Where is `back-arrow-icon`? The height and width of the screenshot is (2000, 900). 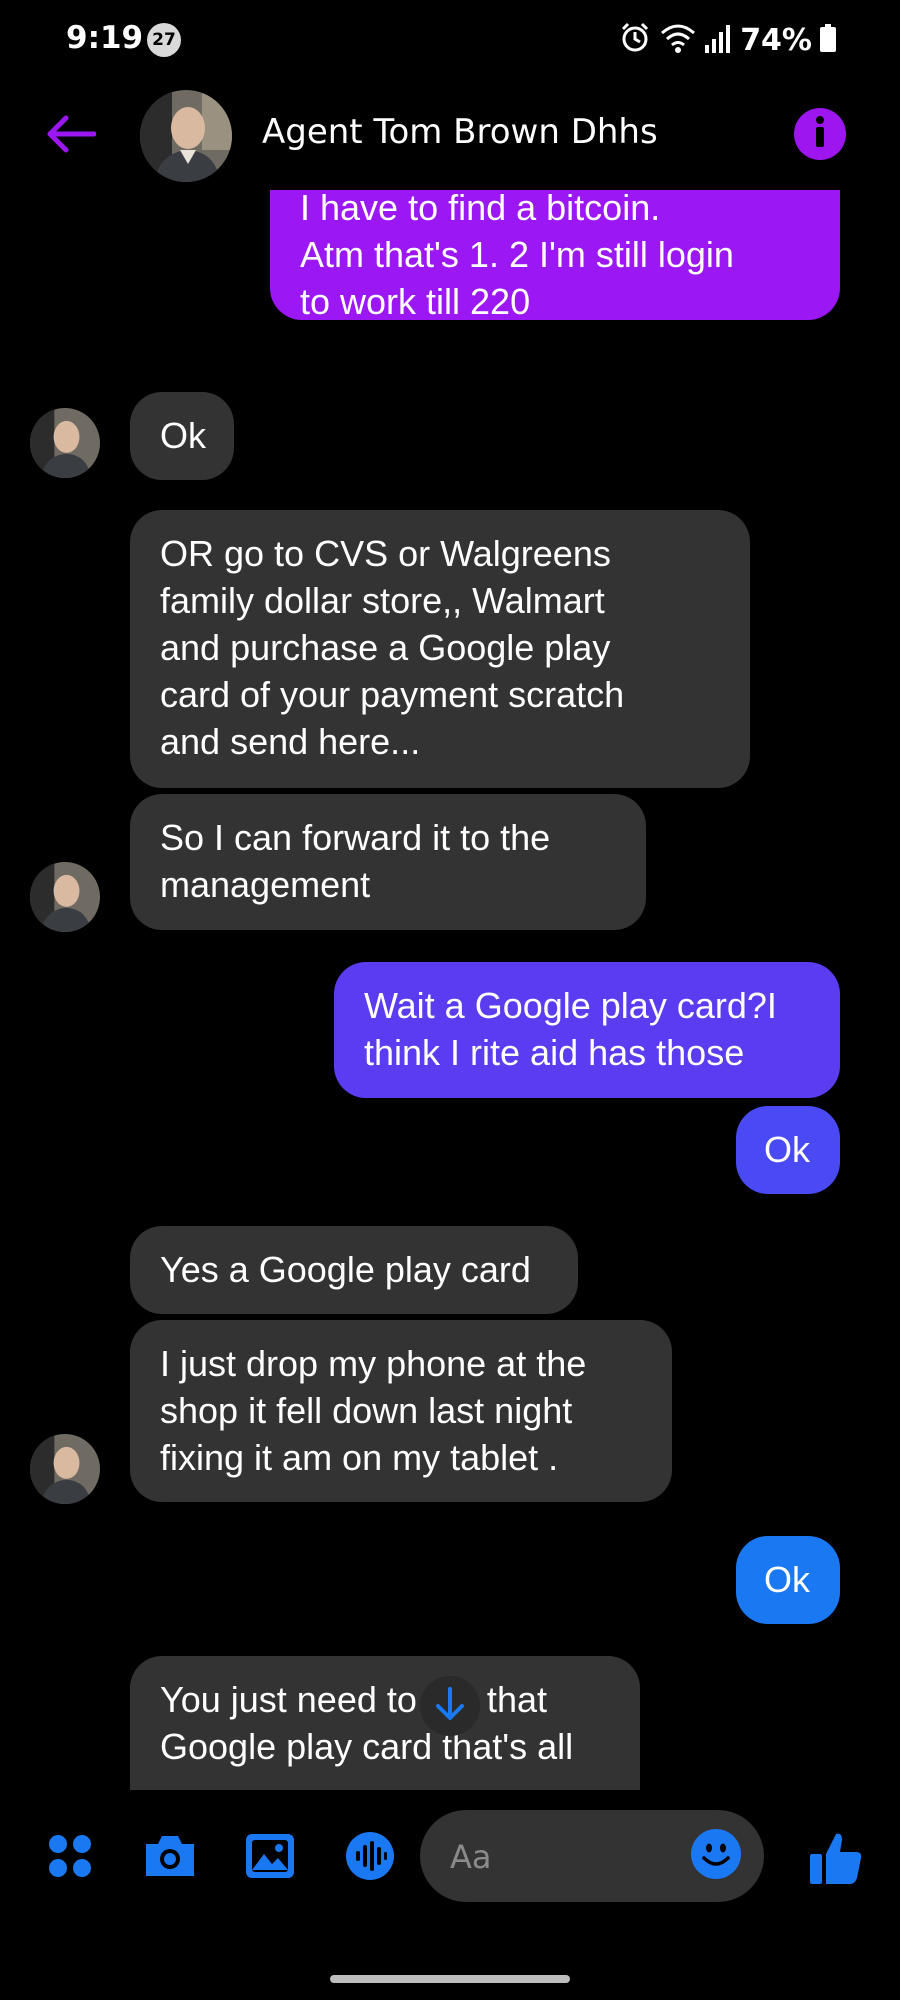
back-arrow-icon is located at coordinates (70, 136).